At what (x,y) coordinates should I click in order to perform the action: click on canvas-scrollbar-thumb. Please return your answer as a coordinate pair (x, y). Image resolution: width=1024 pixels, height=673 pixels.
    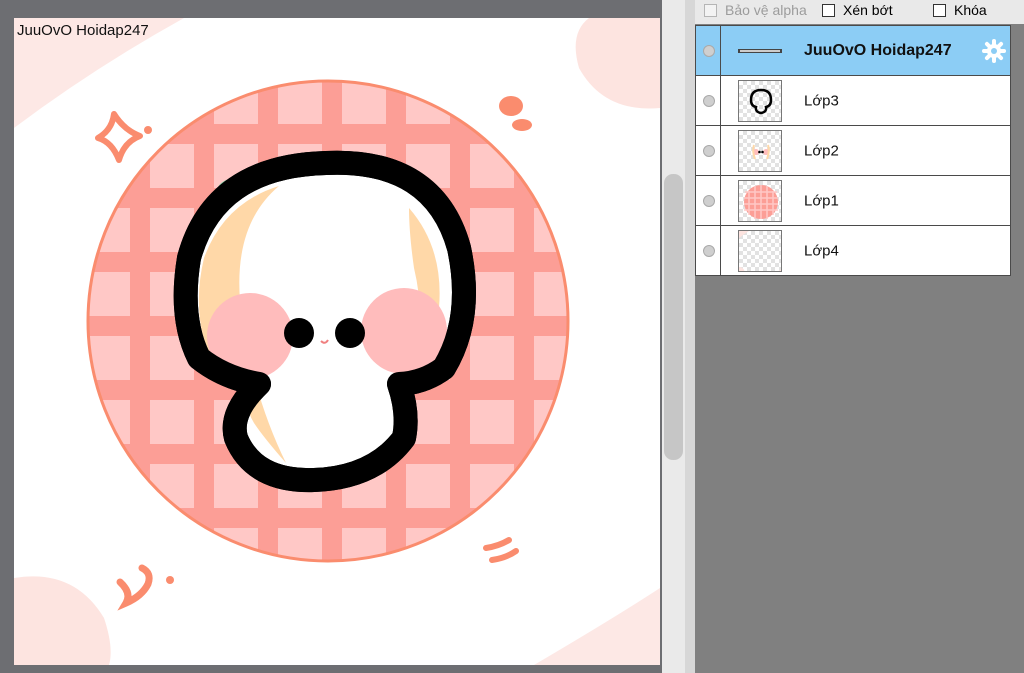
    Looking at the image, I should click on (673, 317).